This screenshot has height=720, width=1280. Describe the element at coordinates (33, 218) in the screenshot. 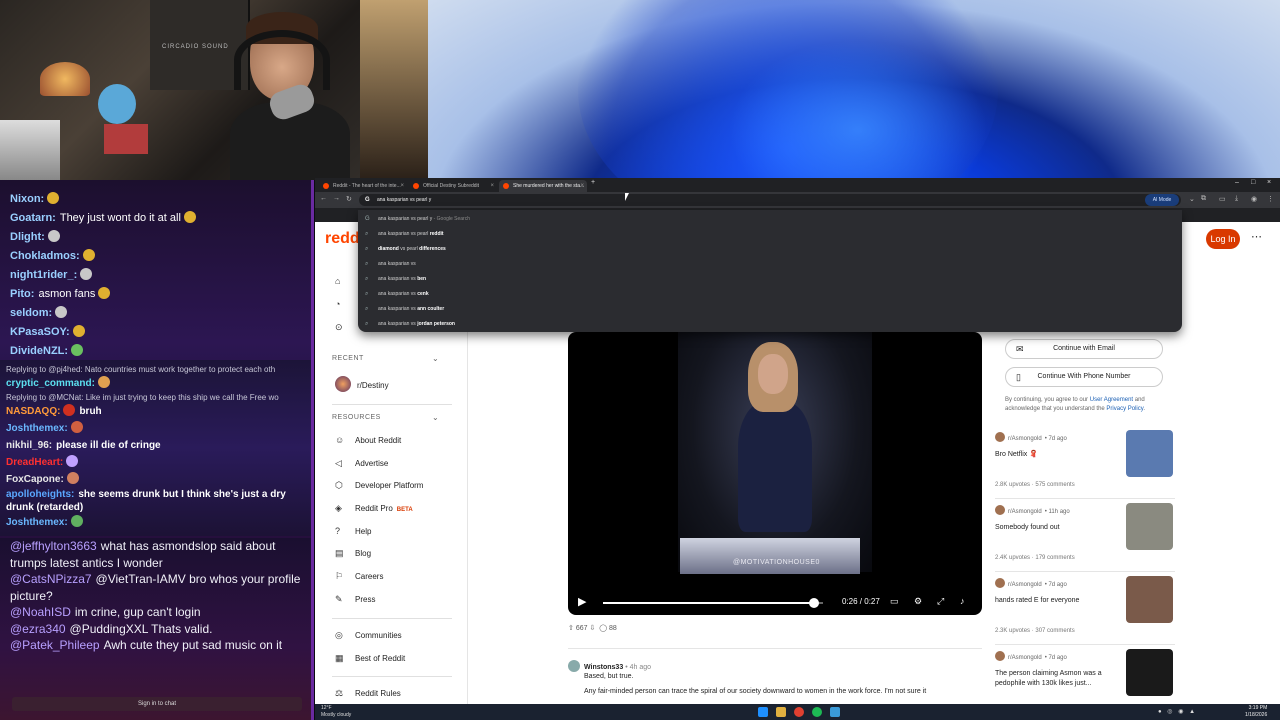

I see `chat-username: Goatarn:` at that location.